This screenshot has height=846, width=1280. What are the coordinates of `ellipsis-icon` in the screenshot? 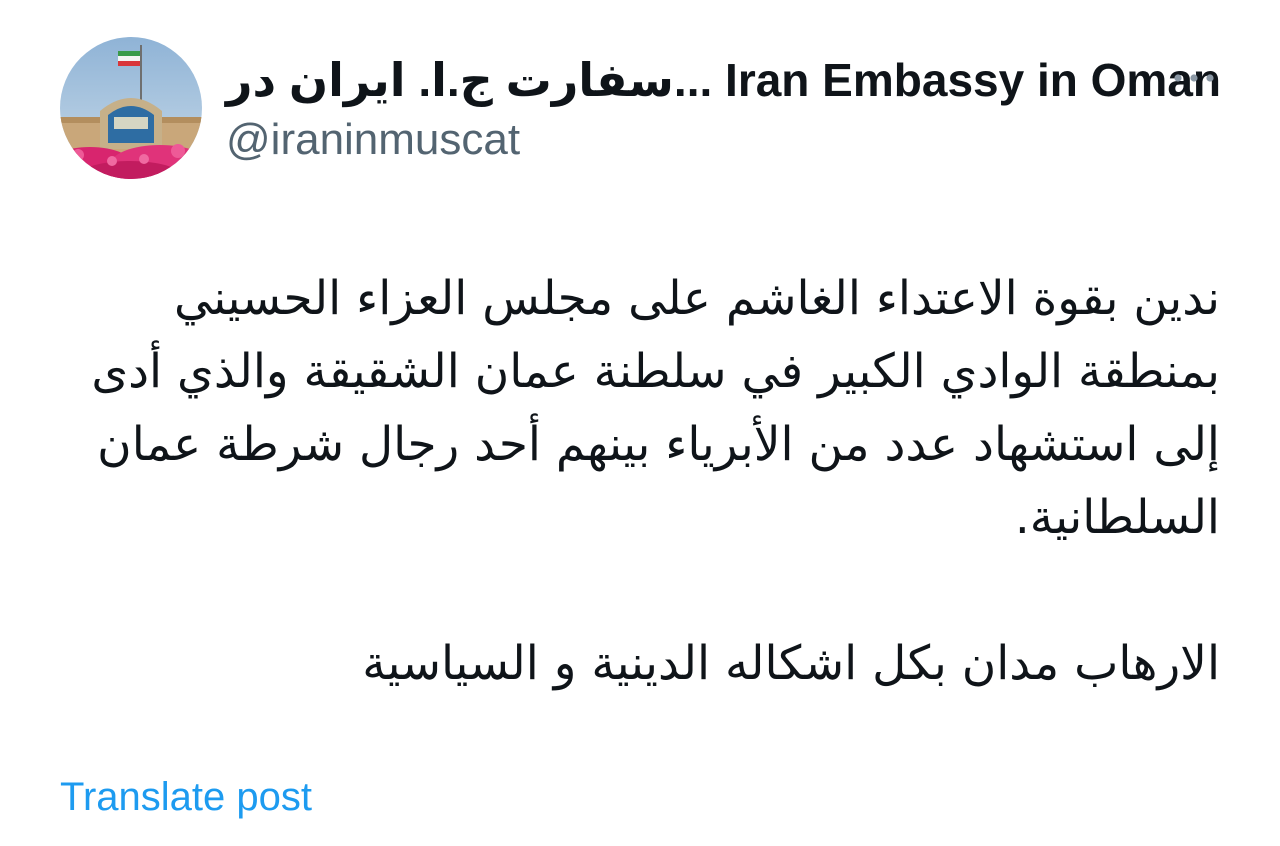 It's located at (1194, 78).